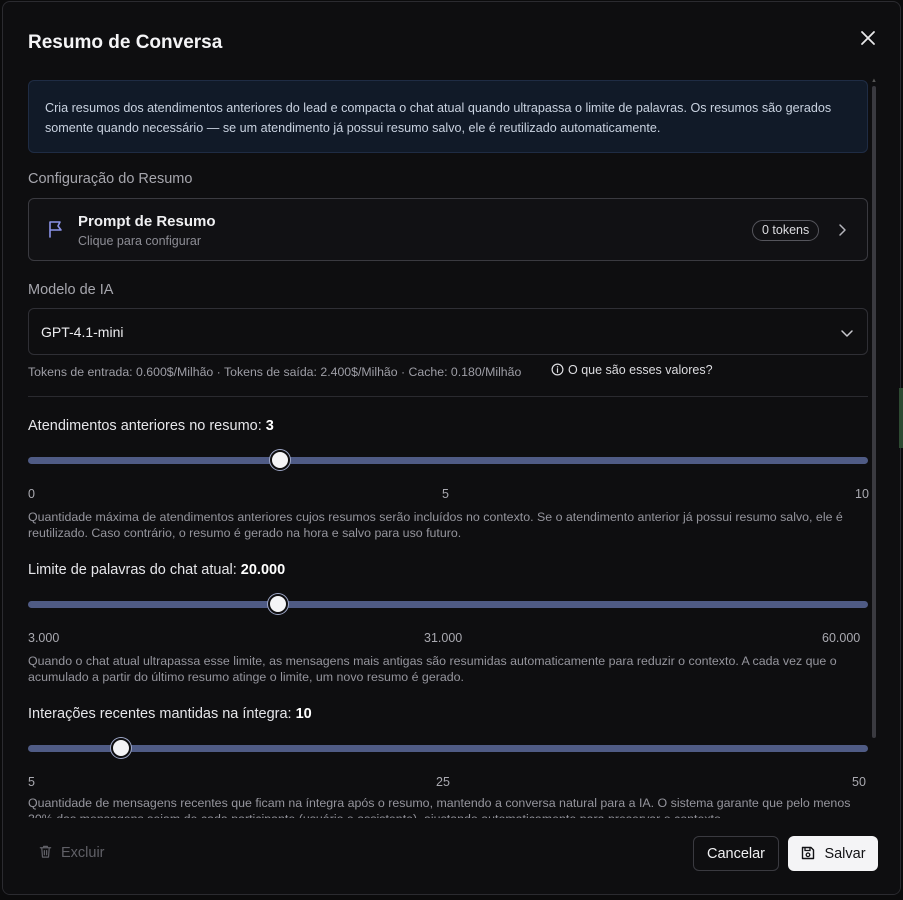  What do you see at coordinates (263, 570) in the screenshot?
I see `words-slider-value: 20.000` at bounding box center [263, 570].